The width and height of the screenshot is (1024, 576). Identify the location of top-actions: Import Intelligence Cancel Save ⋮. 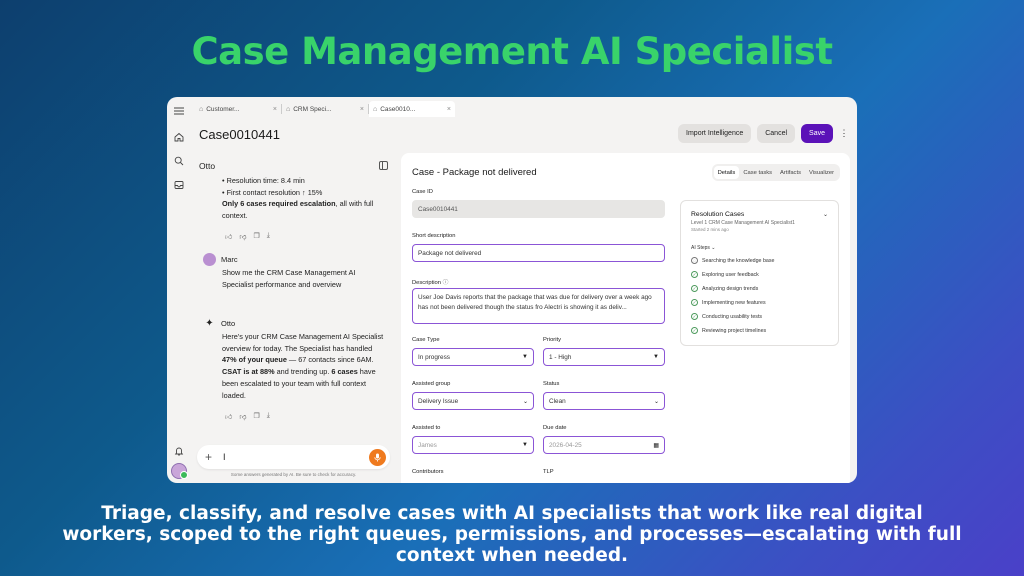
(763, 133).